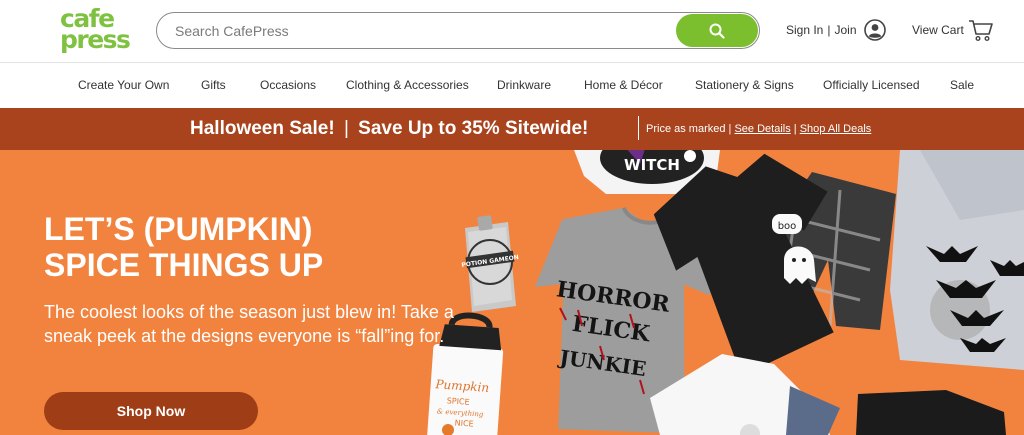 Image resolution: width=1024 pixels, height=435 pixels. What do you see at coordinates (744, 85) in the screenshot?
I see `nav-item-stationery-signs: Stationery & Signs` at bounding box center [744, 85].